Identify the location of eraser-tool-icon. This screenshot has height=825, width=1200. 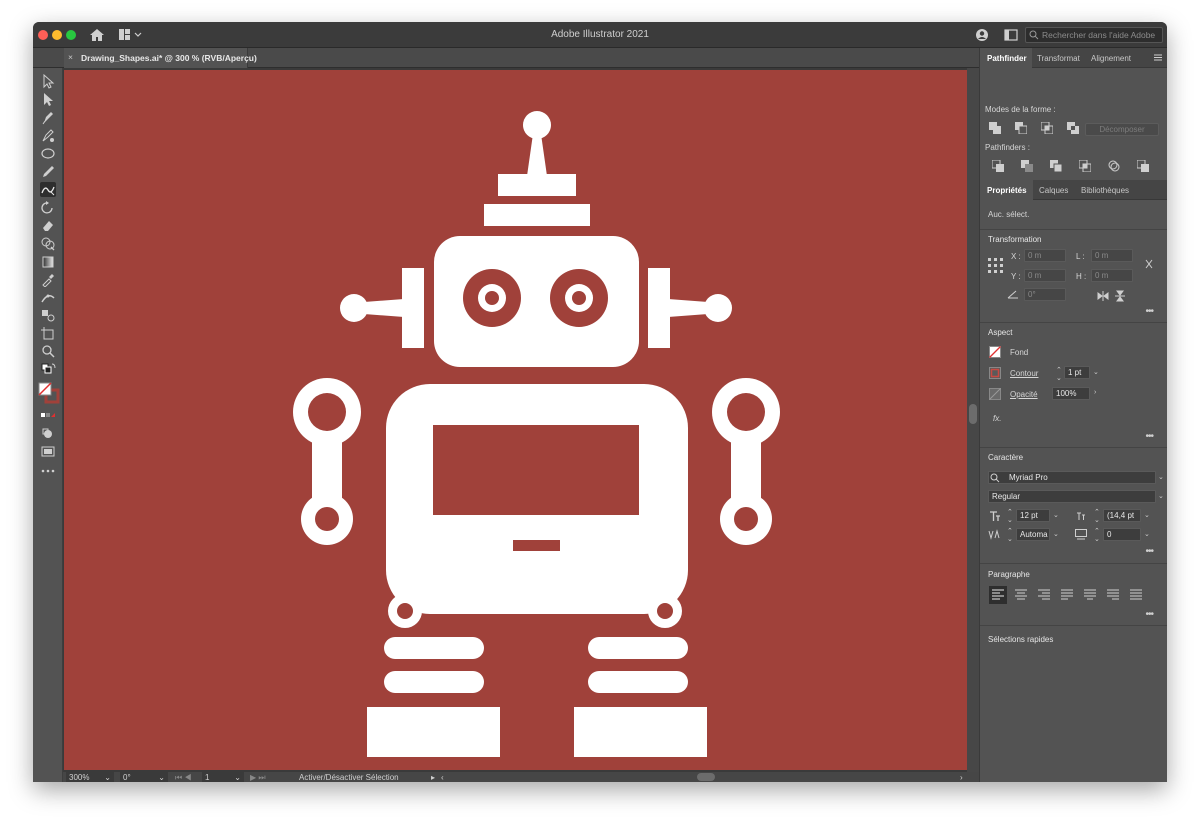
(48, 225).